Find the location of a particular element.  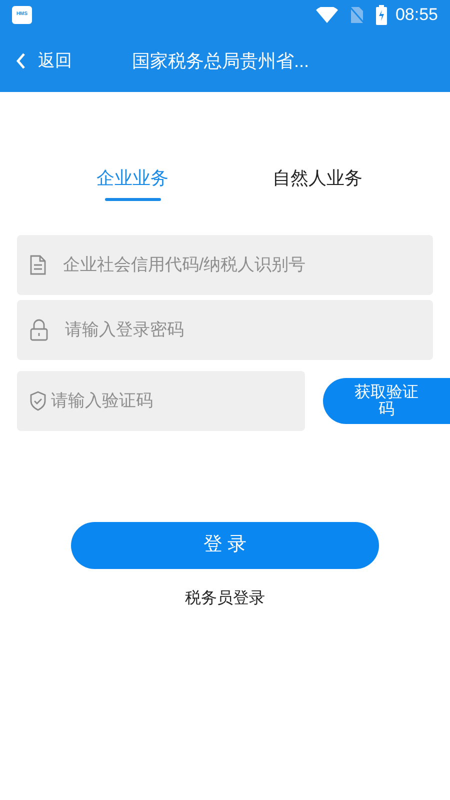

get-code-button: 获取验证码 is located at coordinates (386, 401).